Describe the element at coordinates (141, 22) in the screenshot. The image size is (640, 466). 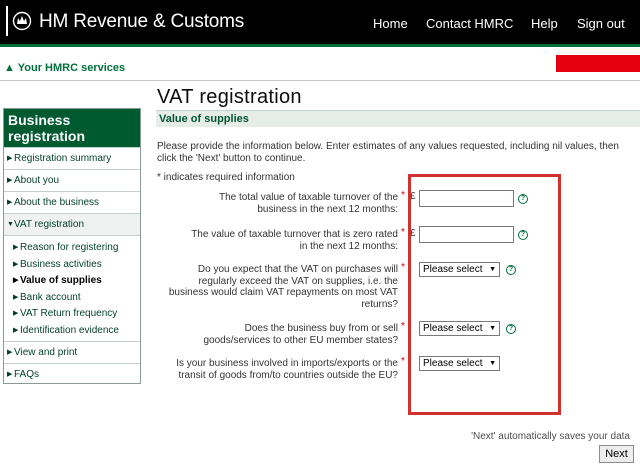
I see `brand-name: HM Revenue & Customs` at that location.